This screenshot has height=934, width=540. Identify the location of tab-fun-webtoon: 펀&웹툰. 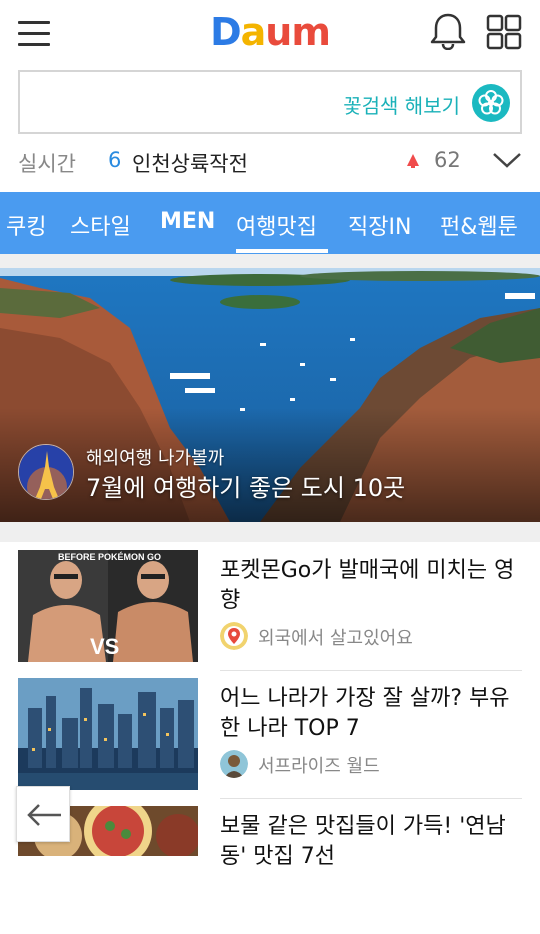
(479, 225).